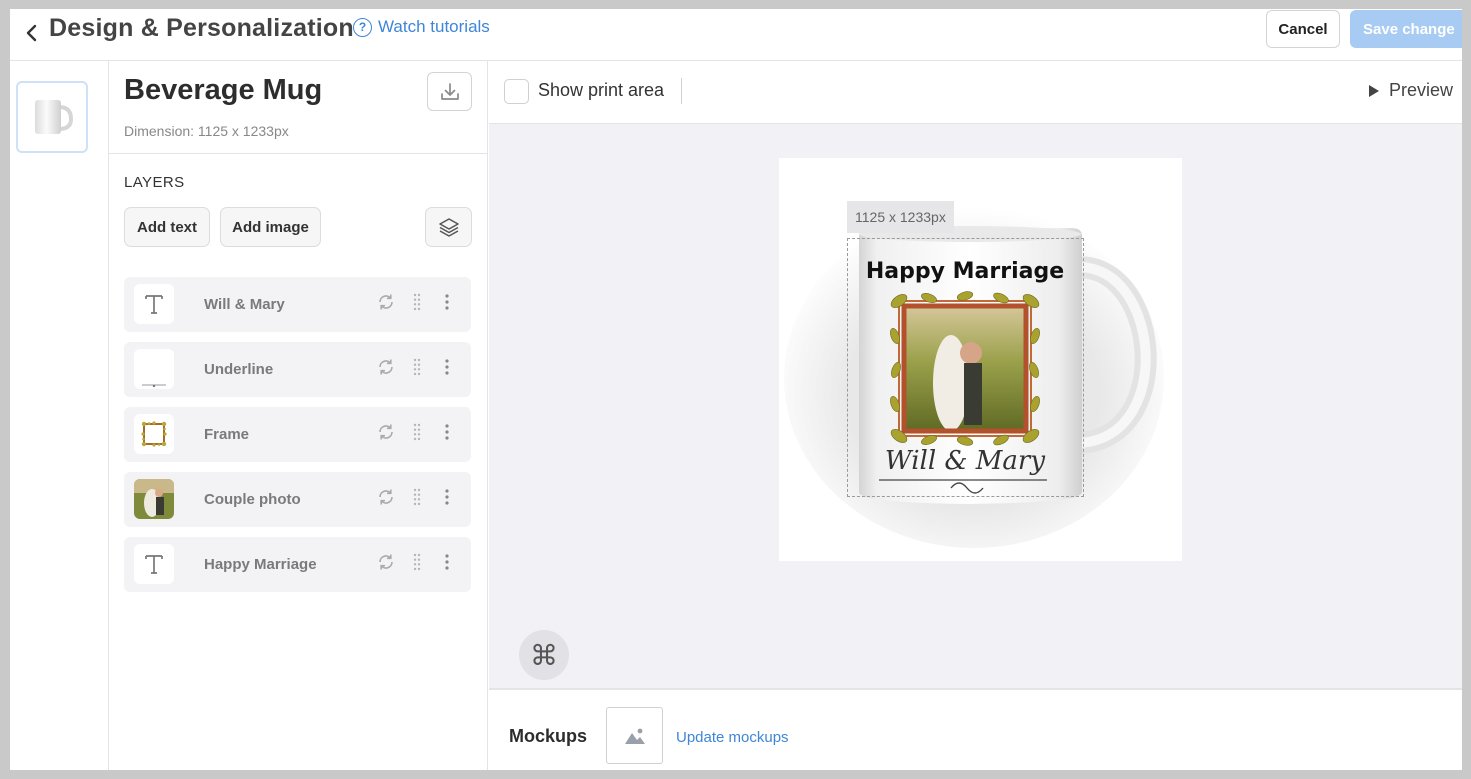 The height and width of the screenshot is (779, 1471). I want to click on update-mockups-link: Update mockups, so click(732, 737).